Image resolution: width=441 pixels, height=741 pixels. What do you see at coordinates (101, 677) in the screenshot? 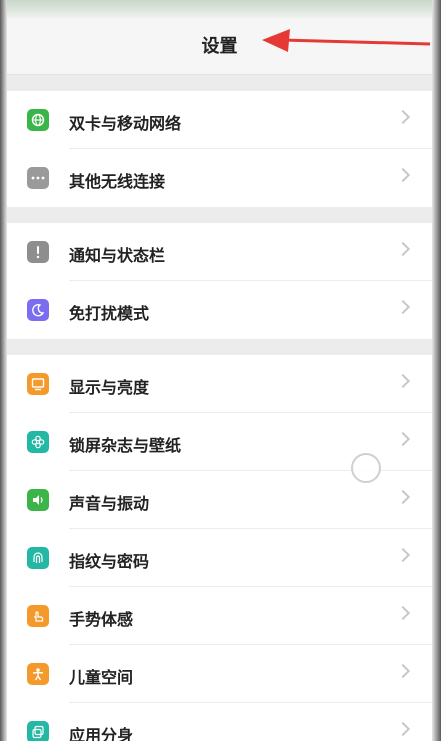
I see `settings-item-label: 儿童空间` at bounding box center [101, 677].